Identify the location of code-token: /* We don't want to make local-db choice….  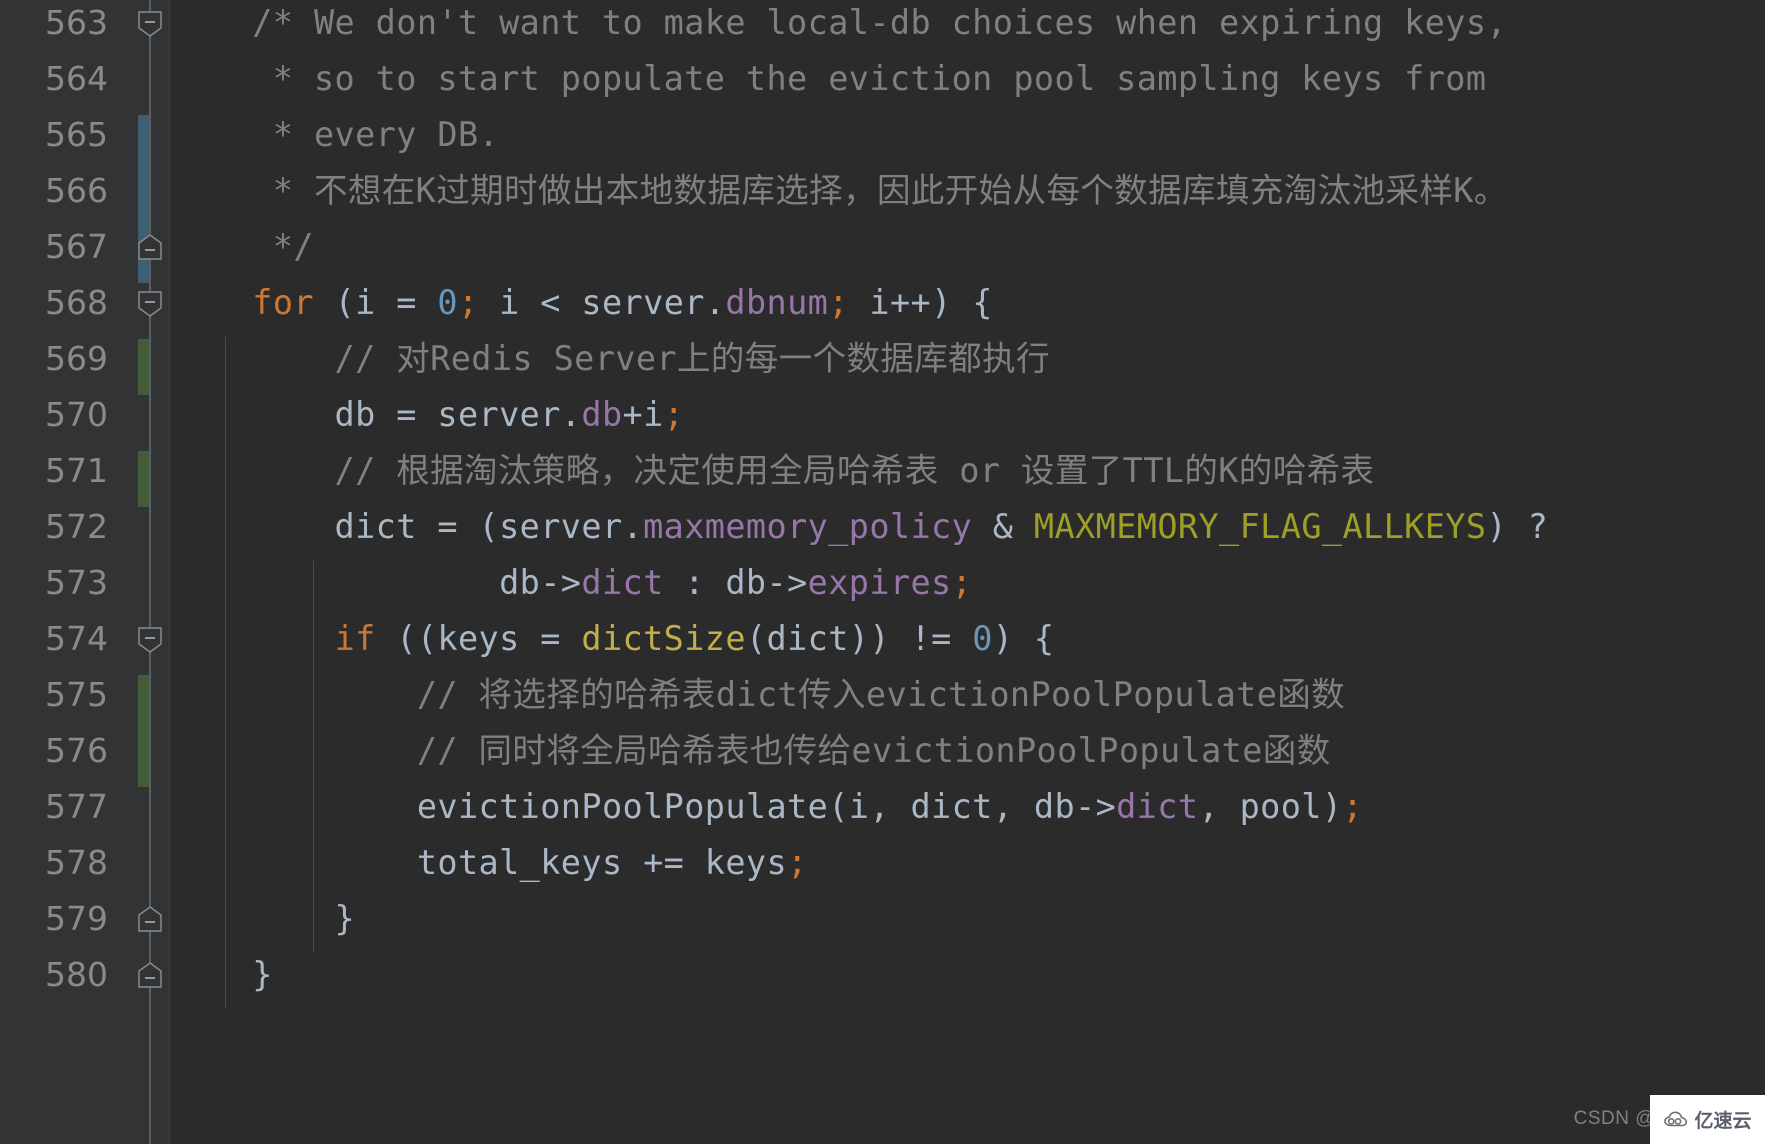
(838, 22).